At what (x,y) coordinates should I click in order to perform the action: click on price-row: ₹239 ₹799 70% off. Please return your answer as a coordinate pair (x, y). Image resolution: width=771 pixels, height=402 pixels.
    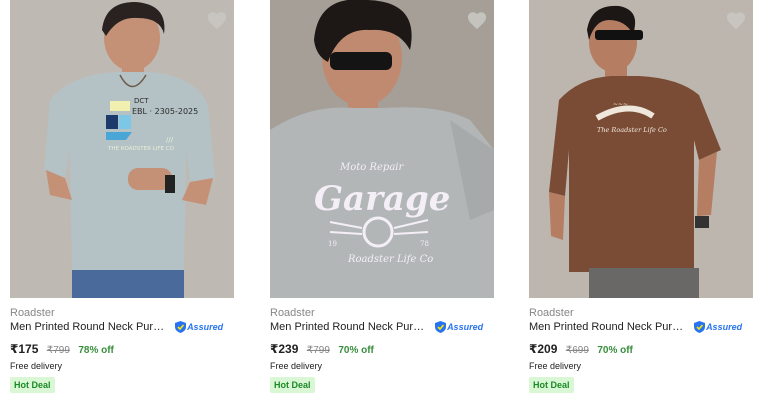
    Looking at the image, I should click on (322, 349).